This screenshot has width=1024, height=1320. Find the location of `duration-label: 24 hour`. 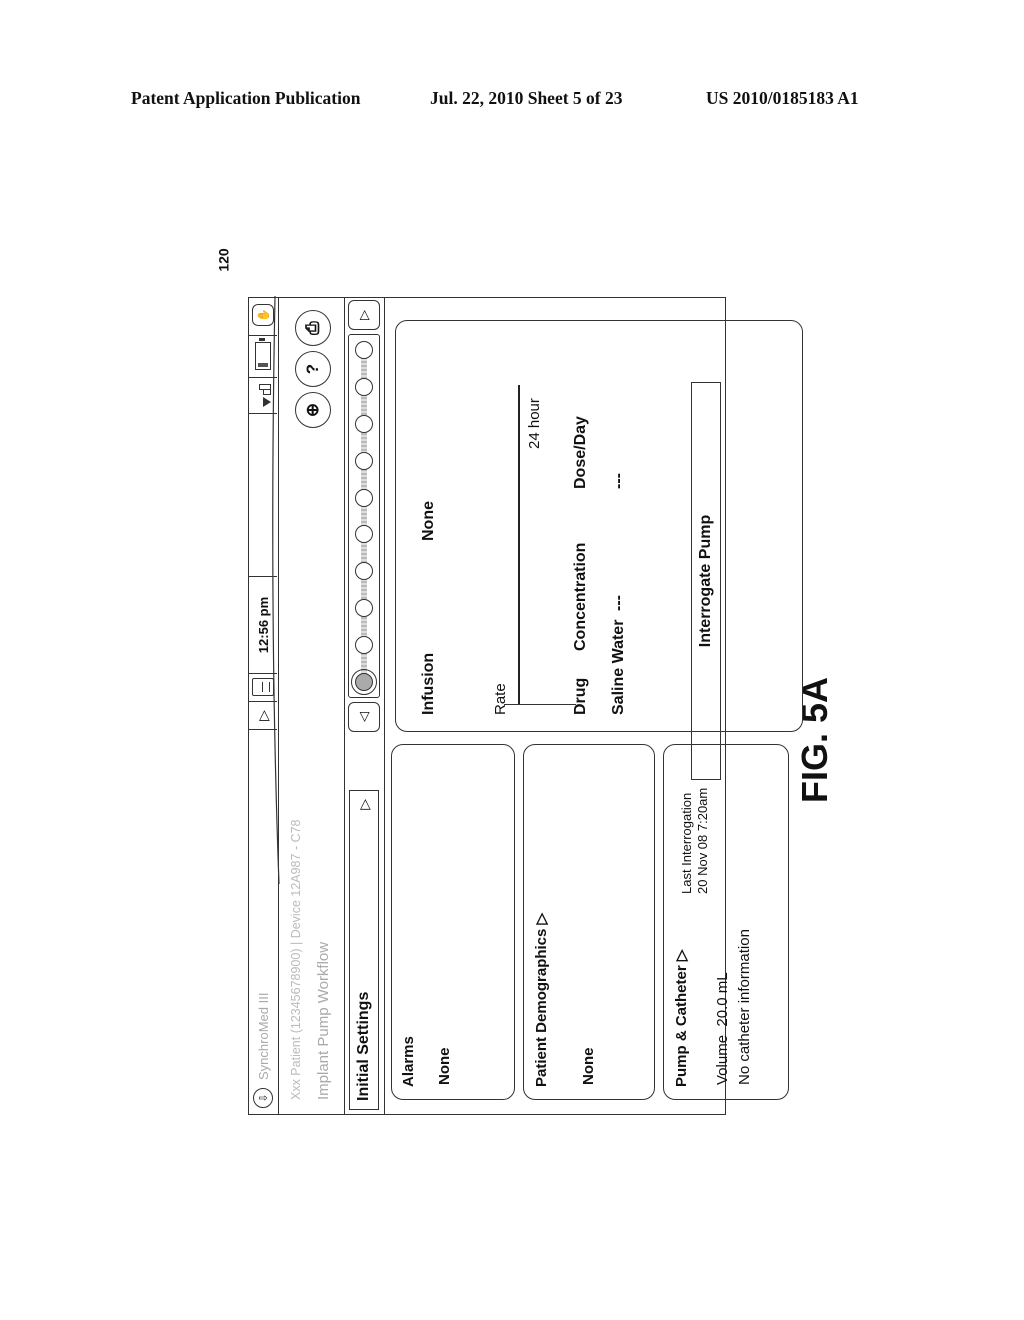

duration-label: 24 hour is located at coordinates (534, 423).